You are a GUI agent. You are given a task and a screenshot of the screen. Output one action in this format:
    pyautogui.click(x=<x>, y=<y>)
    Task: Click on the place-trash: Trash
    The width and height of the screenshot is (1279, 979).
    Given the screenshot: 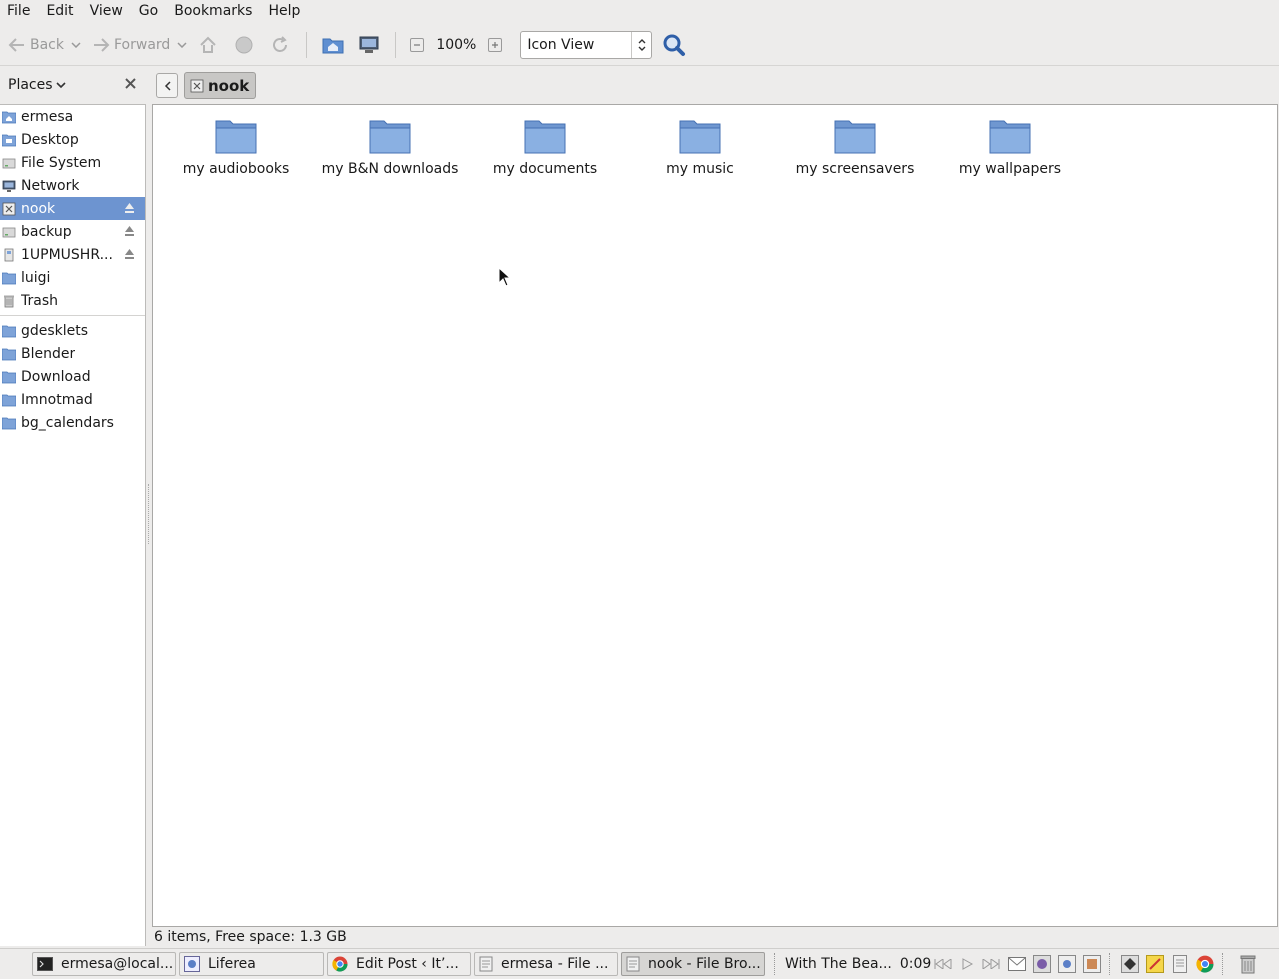 What is the action you would take?
    pyautogui.click(x=72, y=300)
    